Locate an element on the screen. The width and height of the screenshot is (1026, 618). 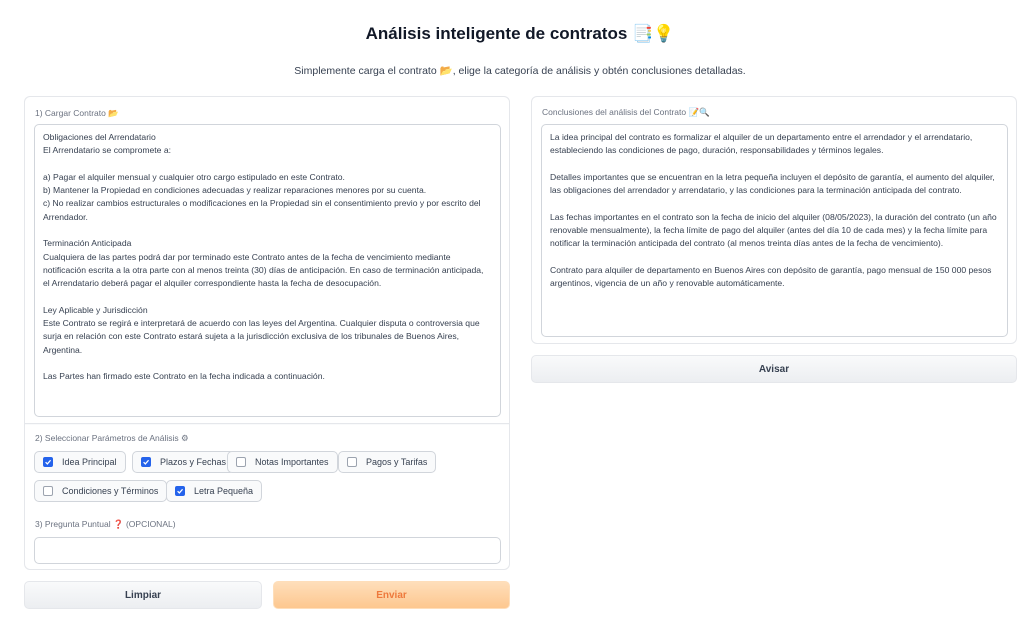
memo-search-icon: 📝🔍 is located at coordinates (699, 113).